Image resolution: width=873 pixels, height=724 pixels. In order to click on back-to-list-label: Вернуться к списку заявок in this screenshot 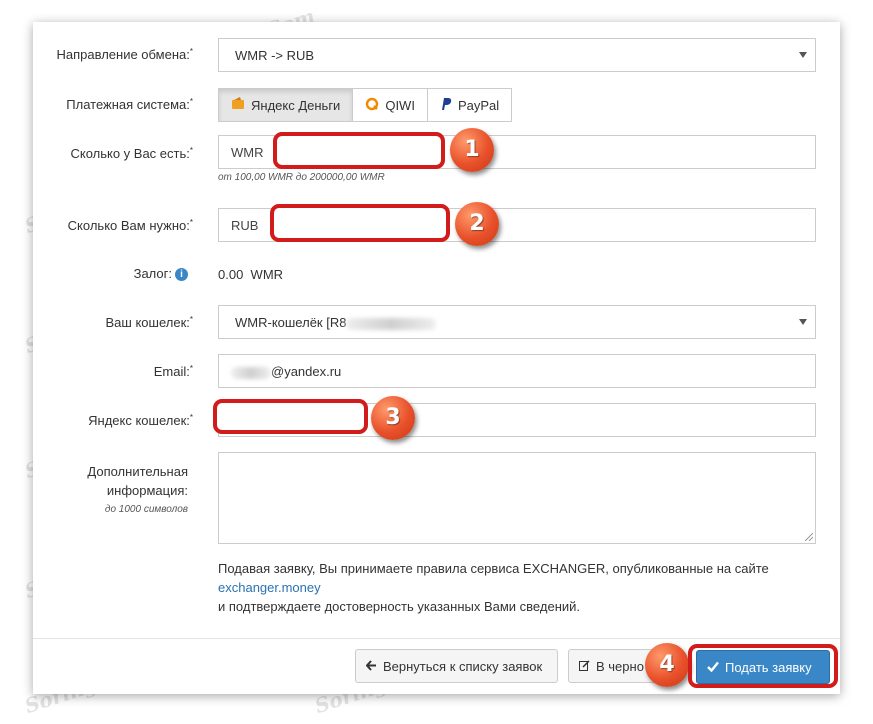, I will do `click(463, 666)`.